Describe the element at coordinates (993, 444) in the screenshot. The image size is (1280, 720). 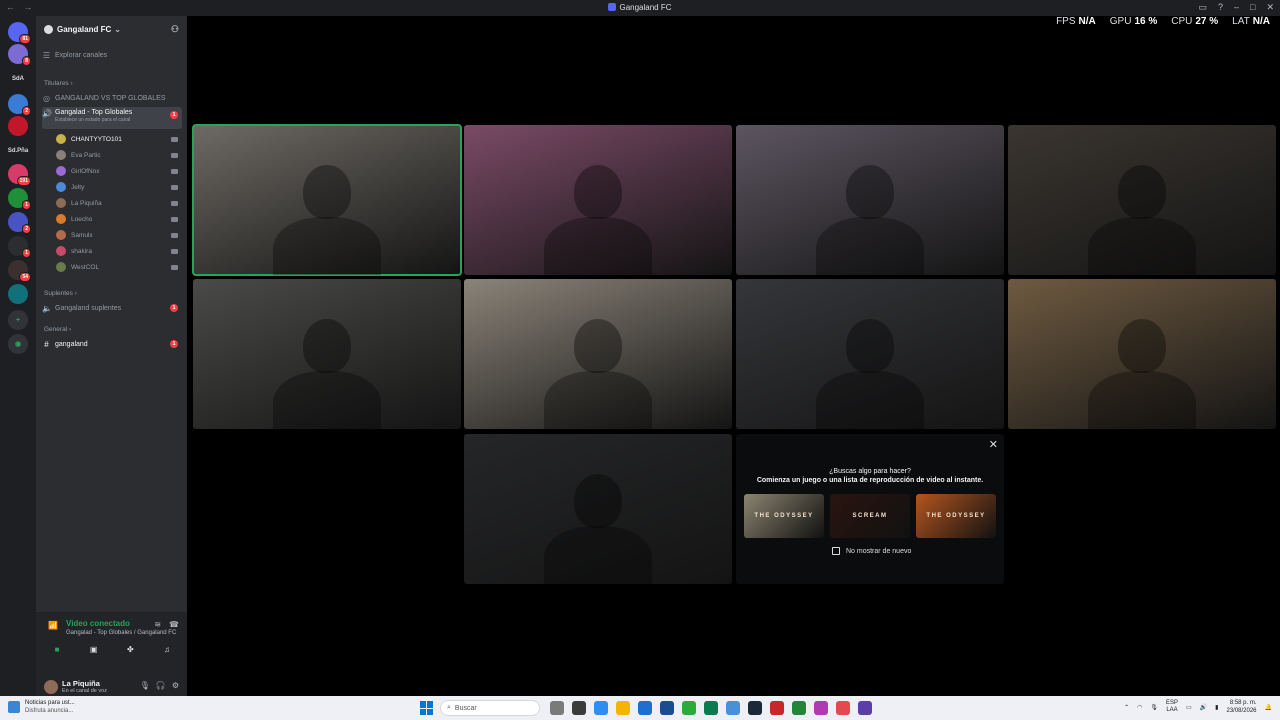
I see `close-icon: ✕` at that location.